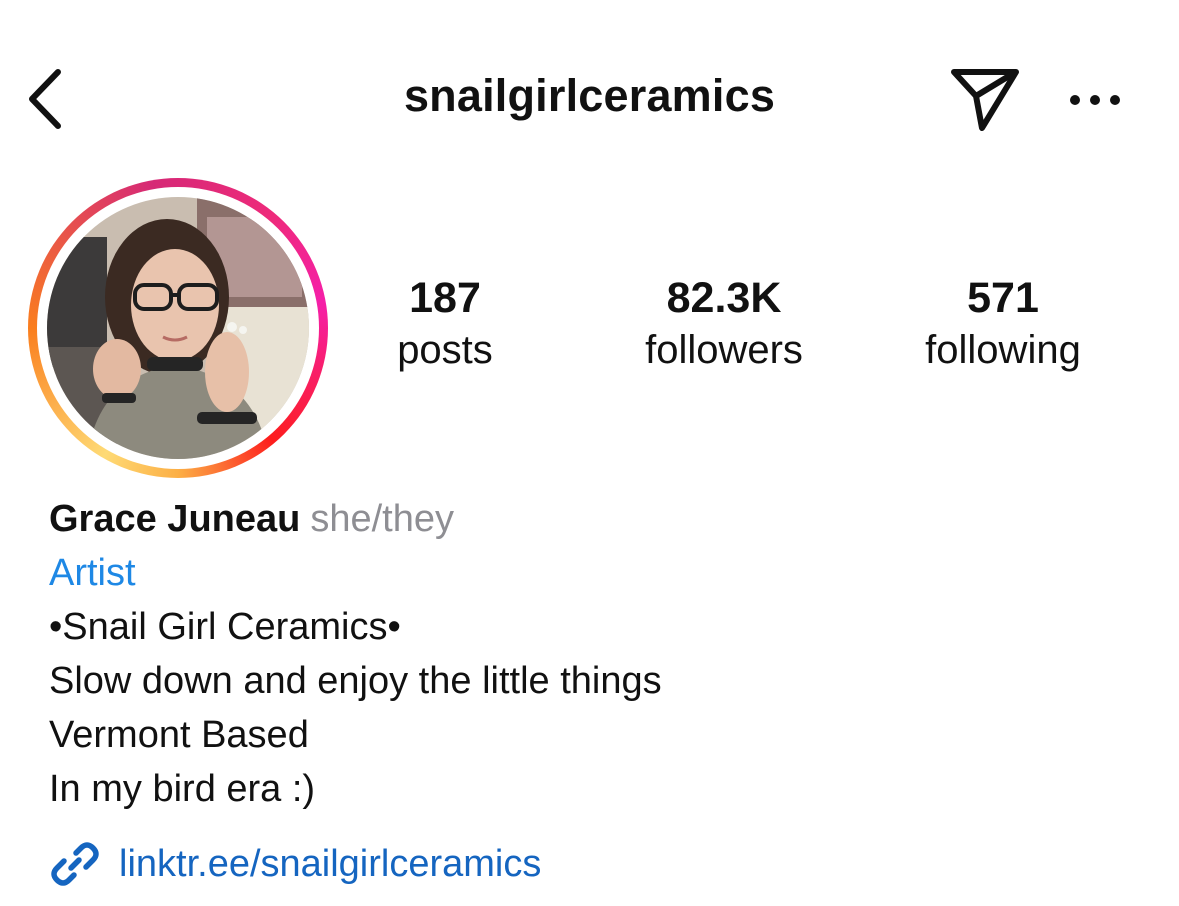 This screenshot has width=1179, height=906. Describe the element at coordinates (445, 350) in the screenshot. I see `posts-label: posts` at that location.